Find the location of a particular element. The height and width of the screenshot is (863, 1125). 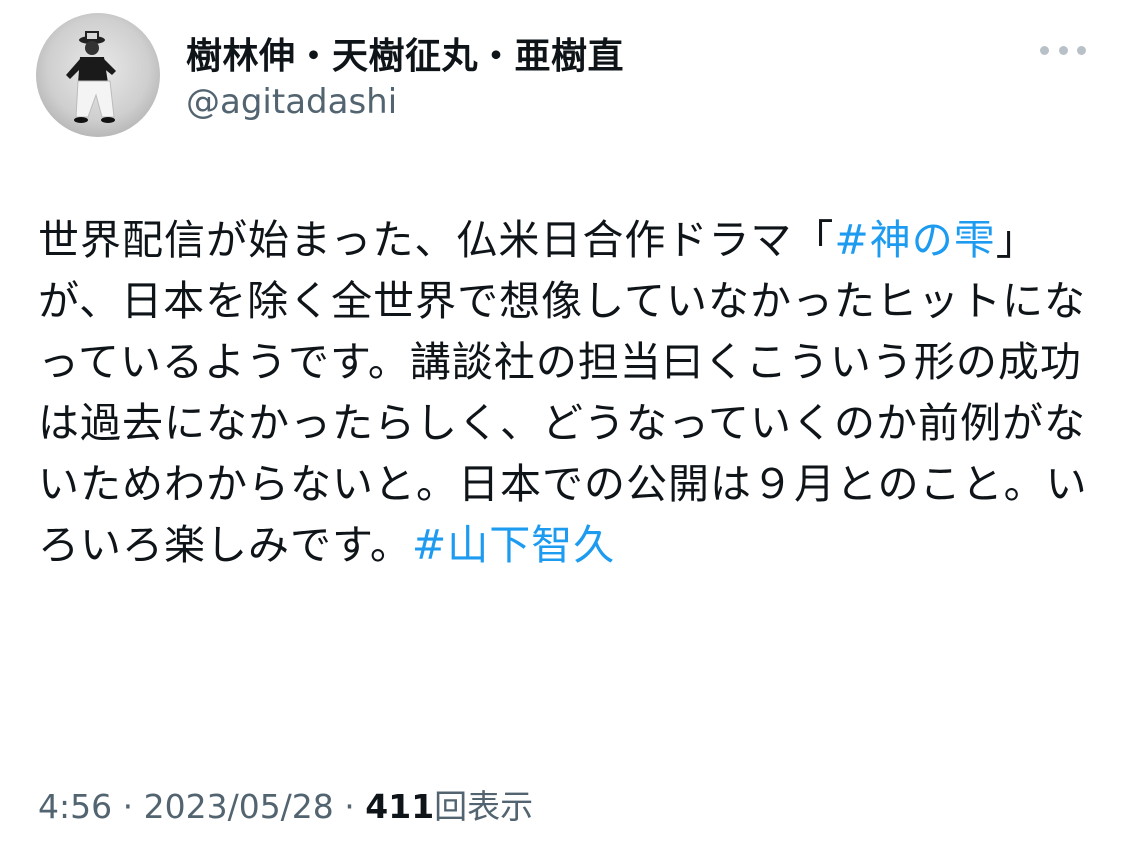

avatar is located at coordinates (98, 75).